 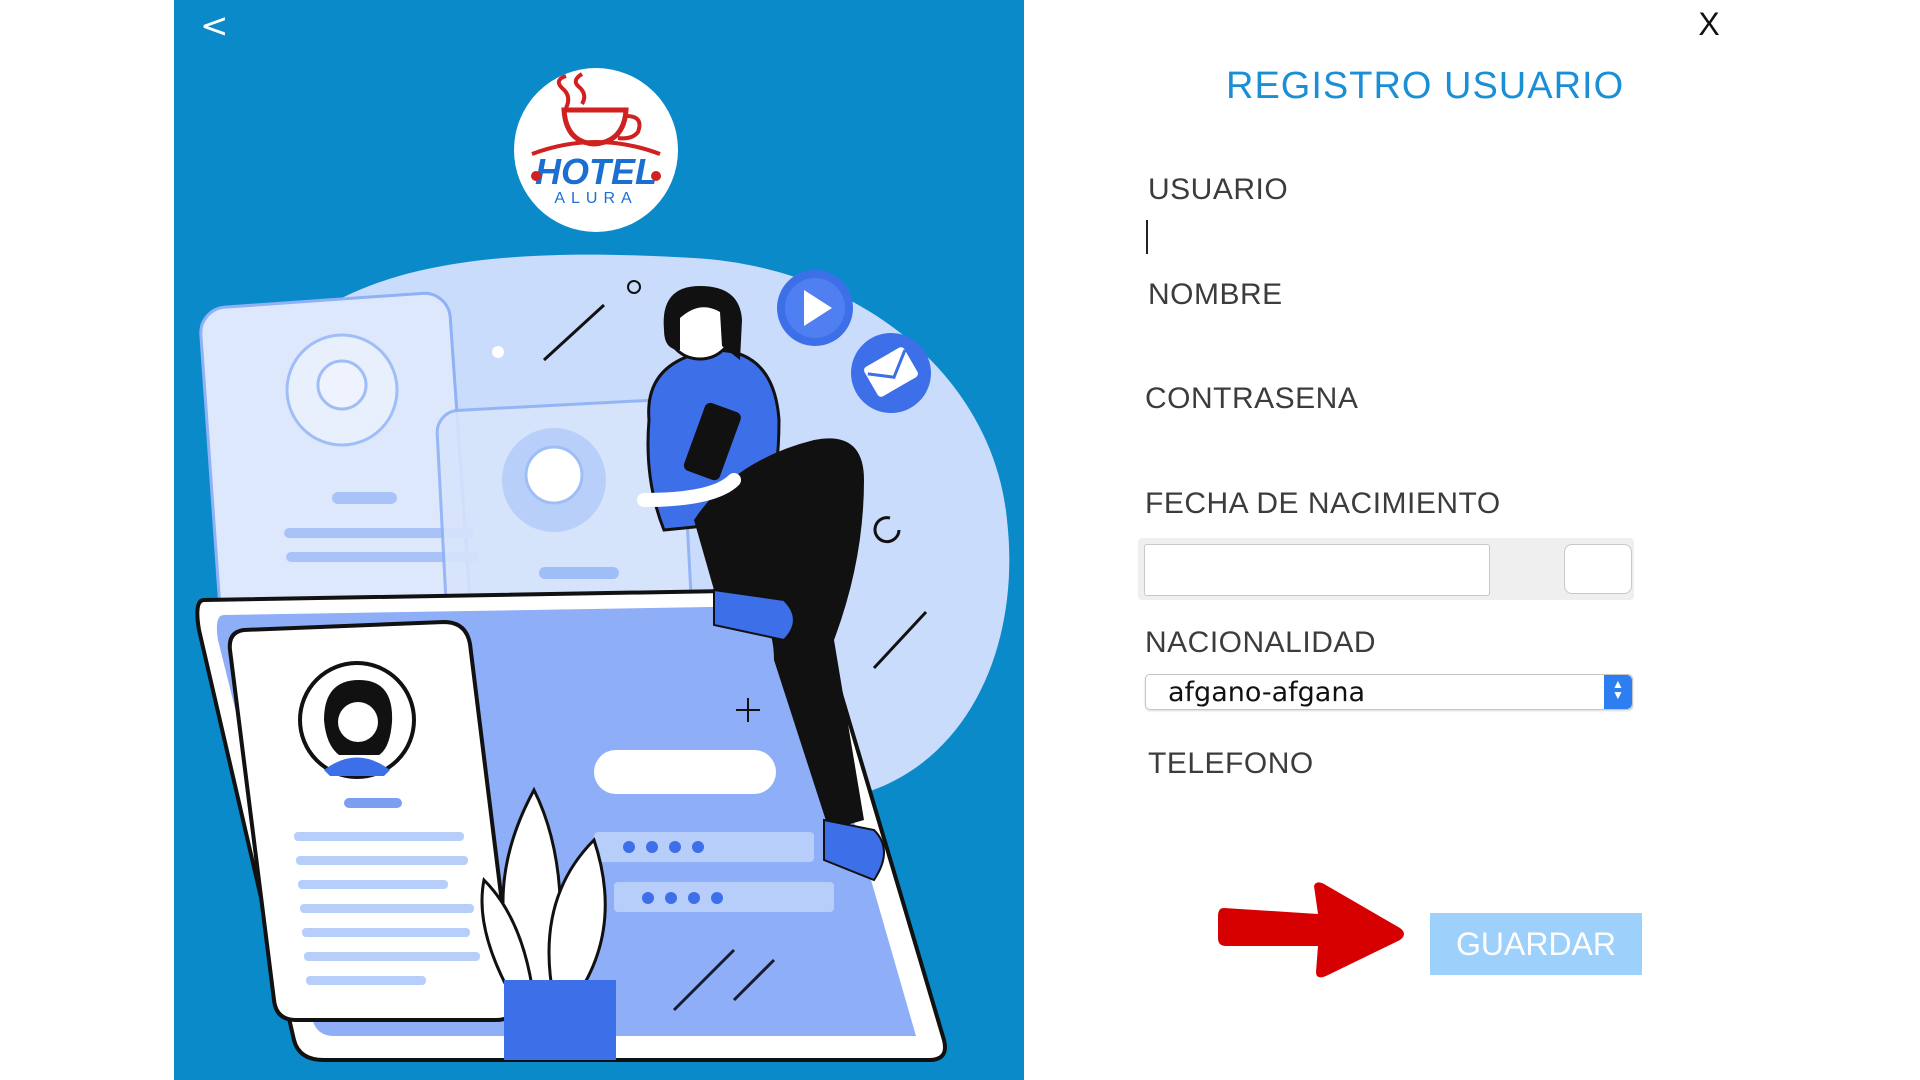 What do you see at coordinates (1261, 642) in the screenshot?
I see `nacionalidad-label: NACIONALIDAD` at bounding box center [1261, 642].